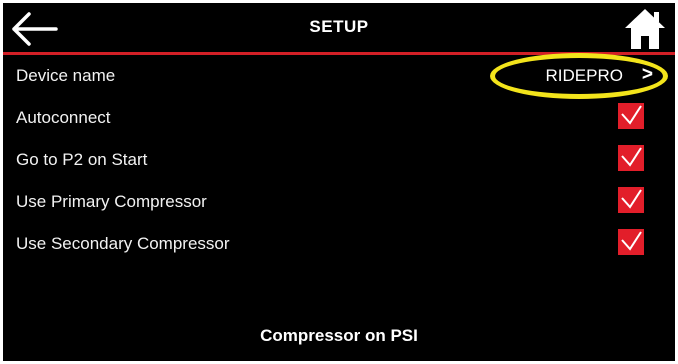 The width and height of the screenshot is (678, 364). I want to click on compressor-on-psi-heading: Compressor on PSI, so click(339, 335).